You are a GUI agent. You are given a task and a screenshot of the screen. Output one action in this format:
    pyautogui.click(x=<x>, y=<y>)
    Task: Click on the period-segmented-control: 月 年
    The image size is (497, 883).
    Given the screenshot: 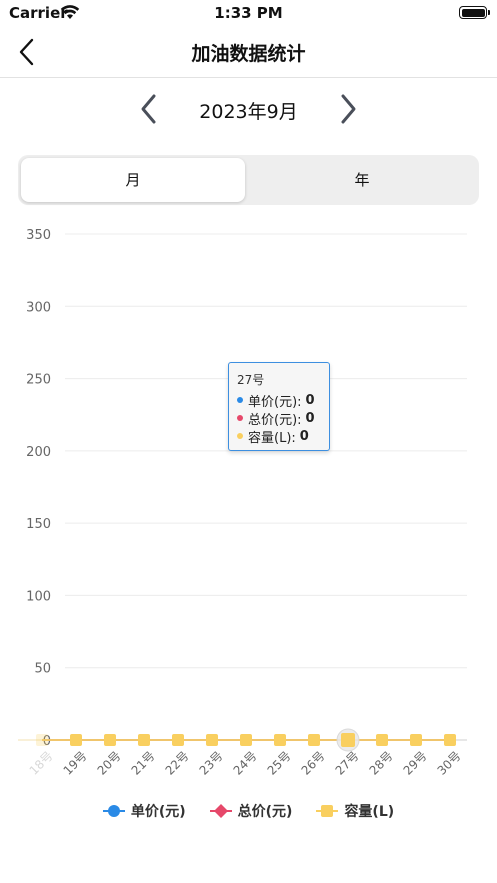 What is the action you would take?
    pyautogui.click(x=248, y=180)
    